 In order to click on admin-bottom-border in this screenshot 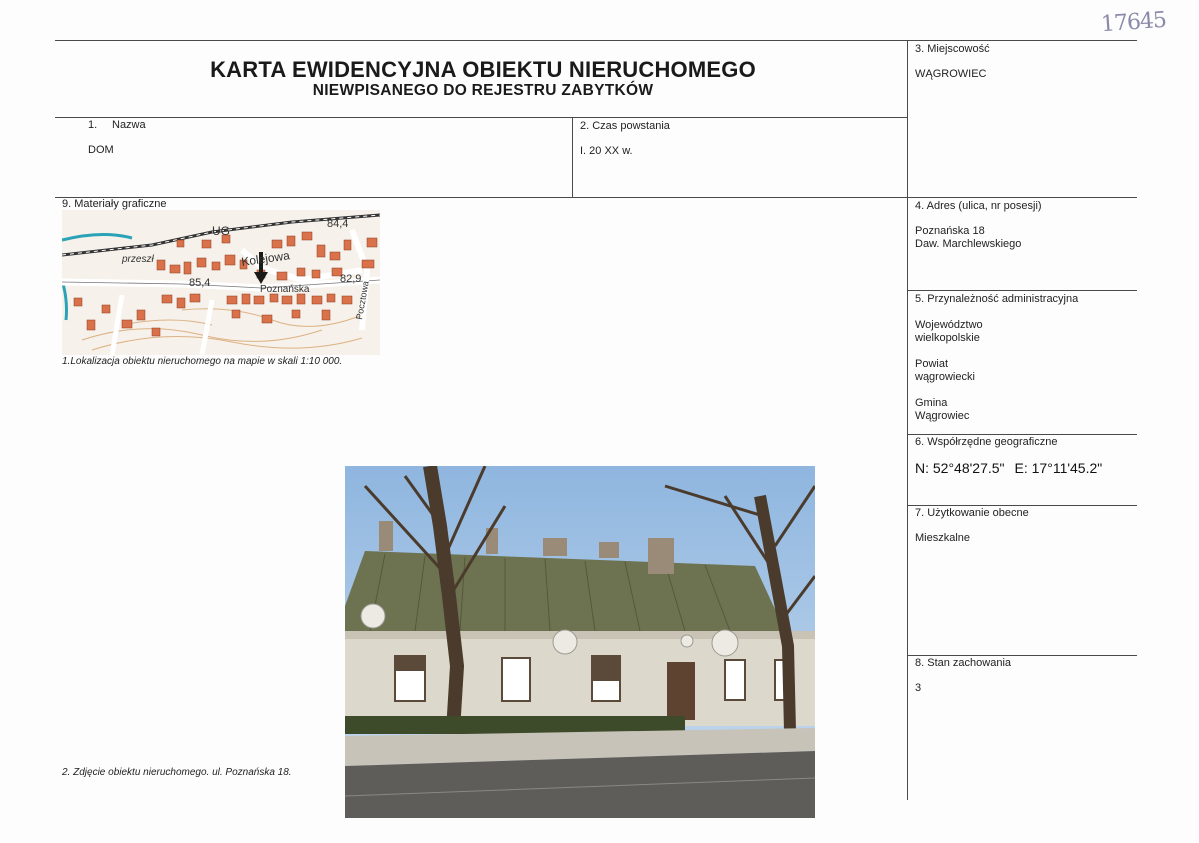, I will do `click(1022, 434)`.